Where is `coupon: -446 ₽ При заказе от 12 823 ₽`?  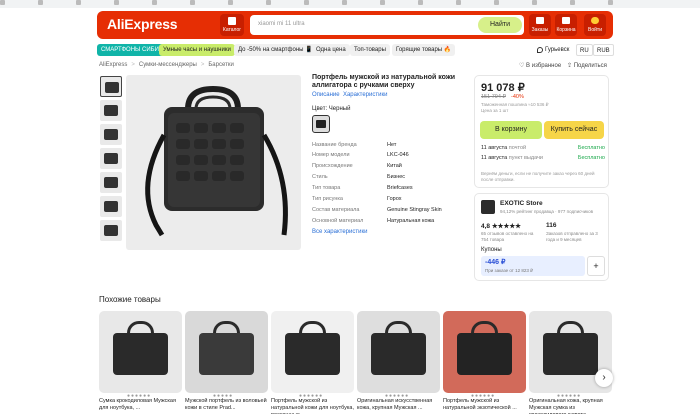 coupon: -446 ₽ При заказе от 12 823 ₽ is located at coordinates (533, 266).